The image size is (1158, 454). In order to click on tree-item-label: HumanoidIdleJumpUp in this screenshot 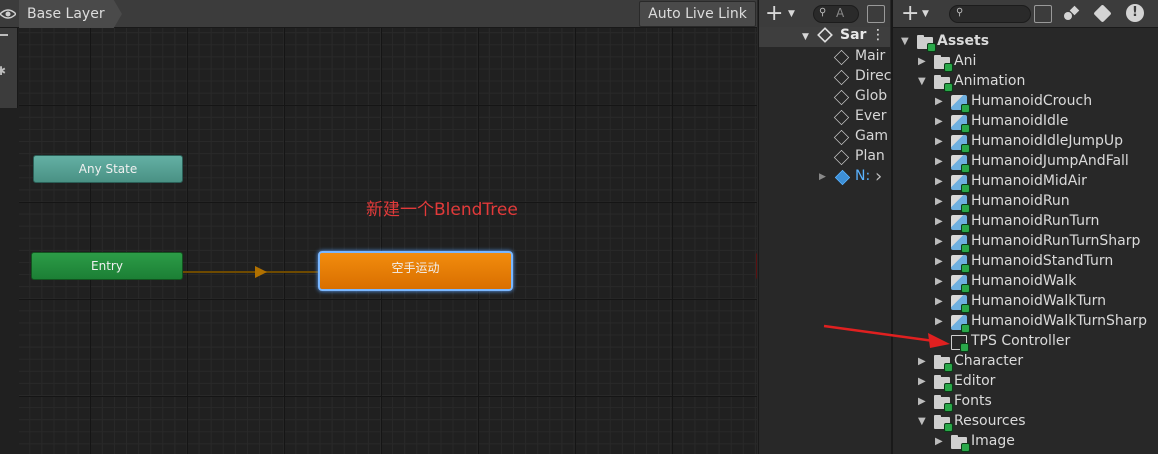, I will do `click(1047, 141)`.